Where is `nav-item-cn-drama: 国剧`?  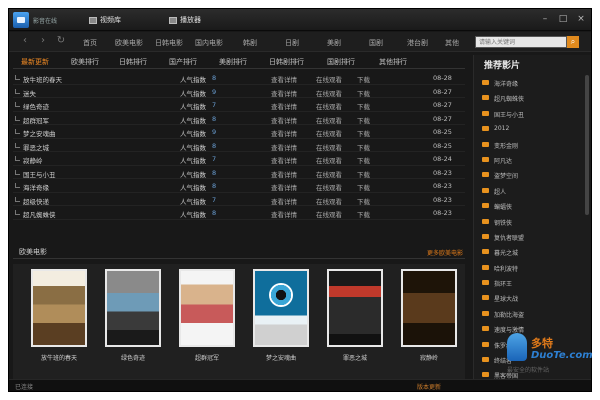 nav-item-cn-drama: 国剧 is located at coordinates (376, 43).